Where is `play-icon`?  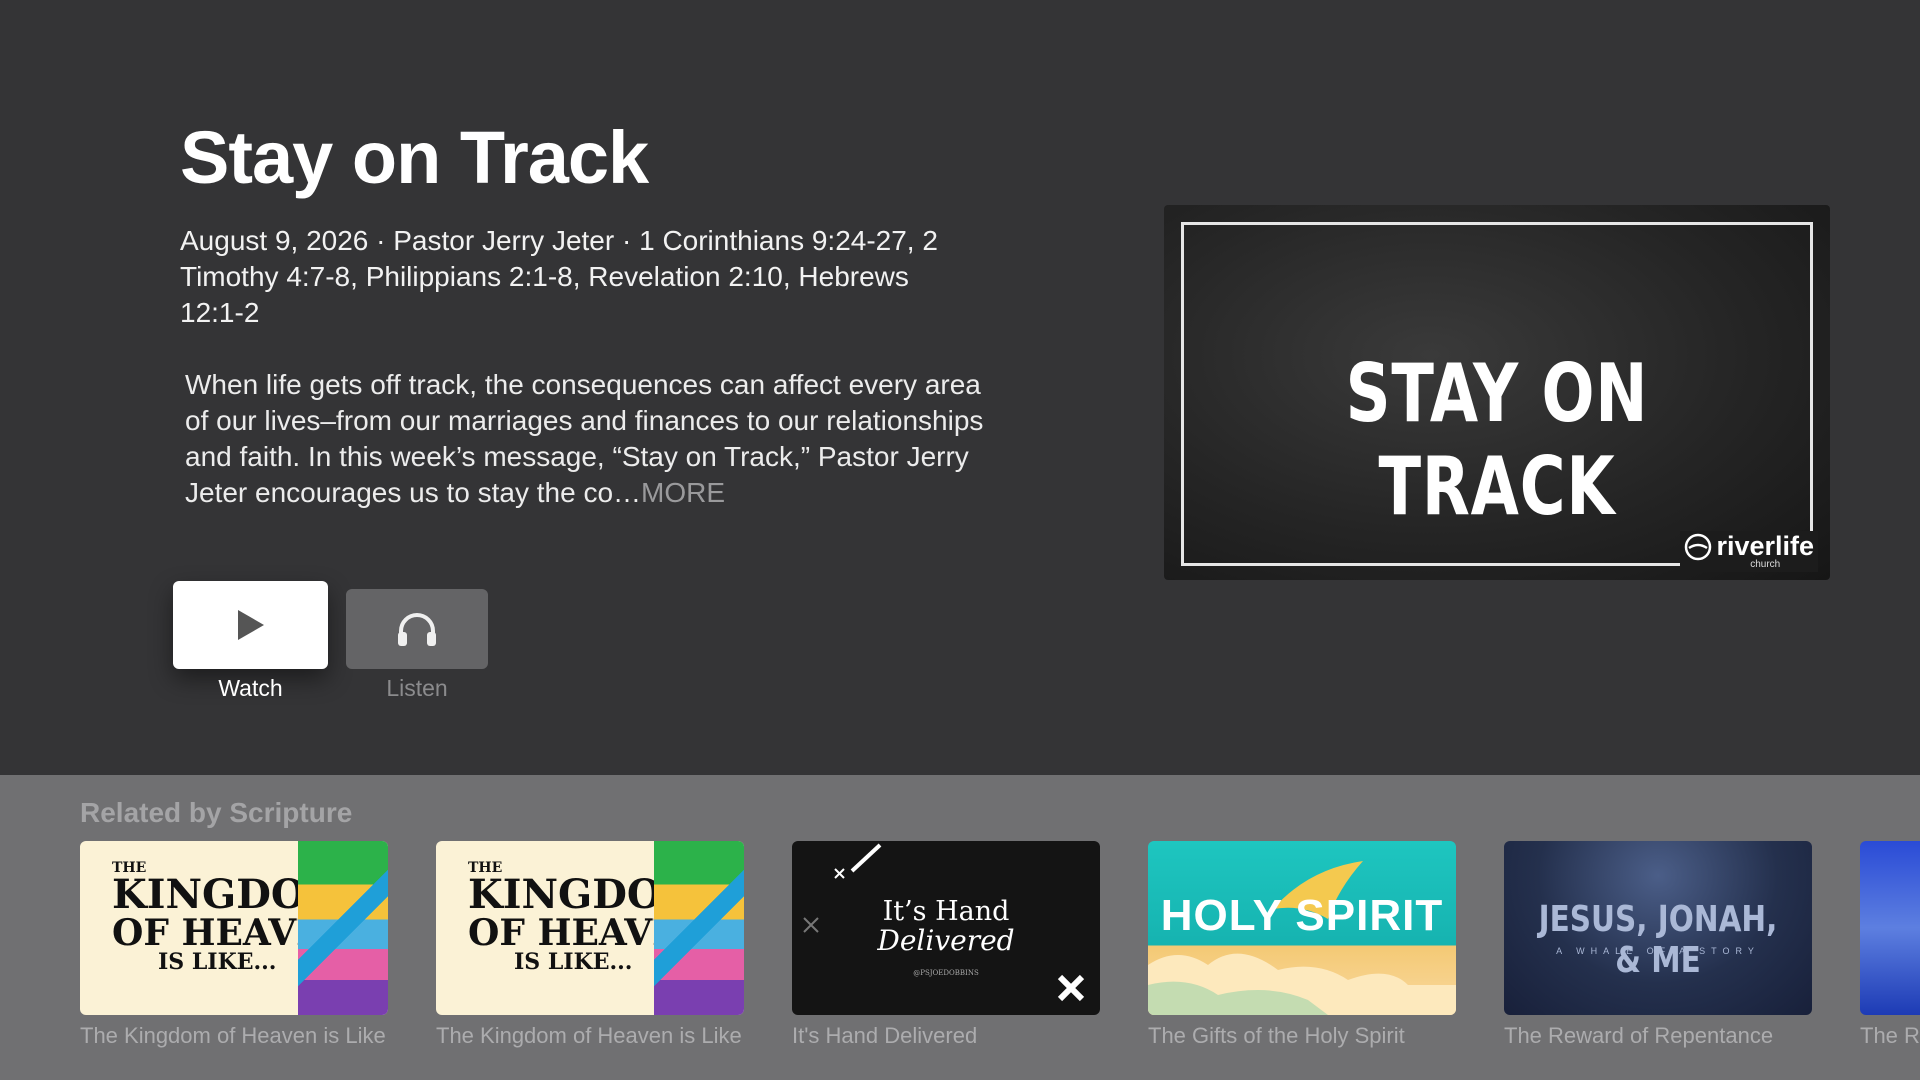 play-icon is located at coordinates (250, 625).